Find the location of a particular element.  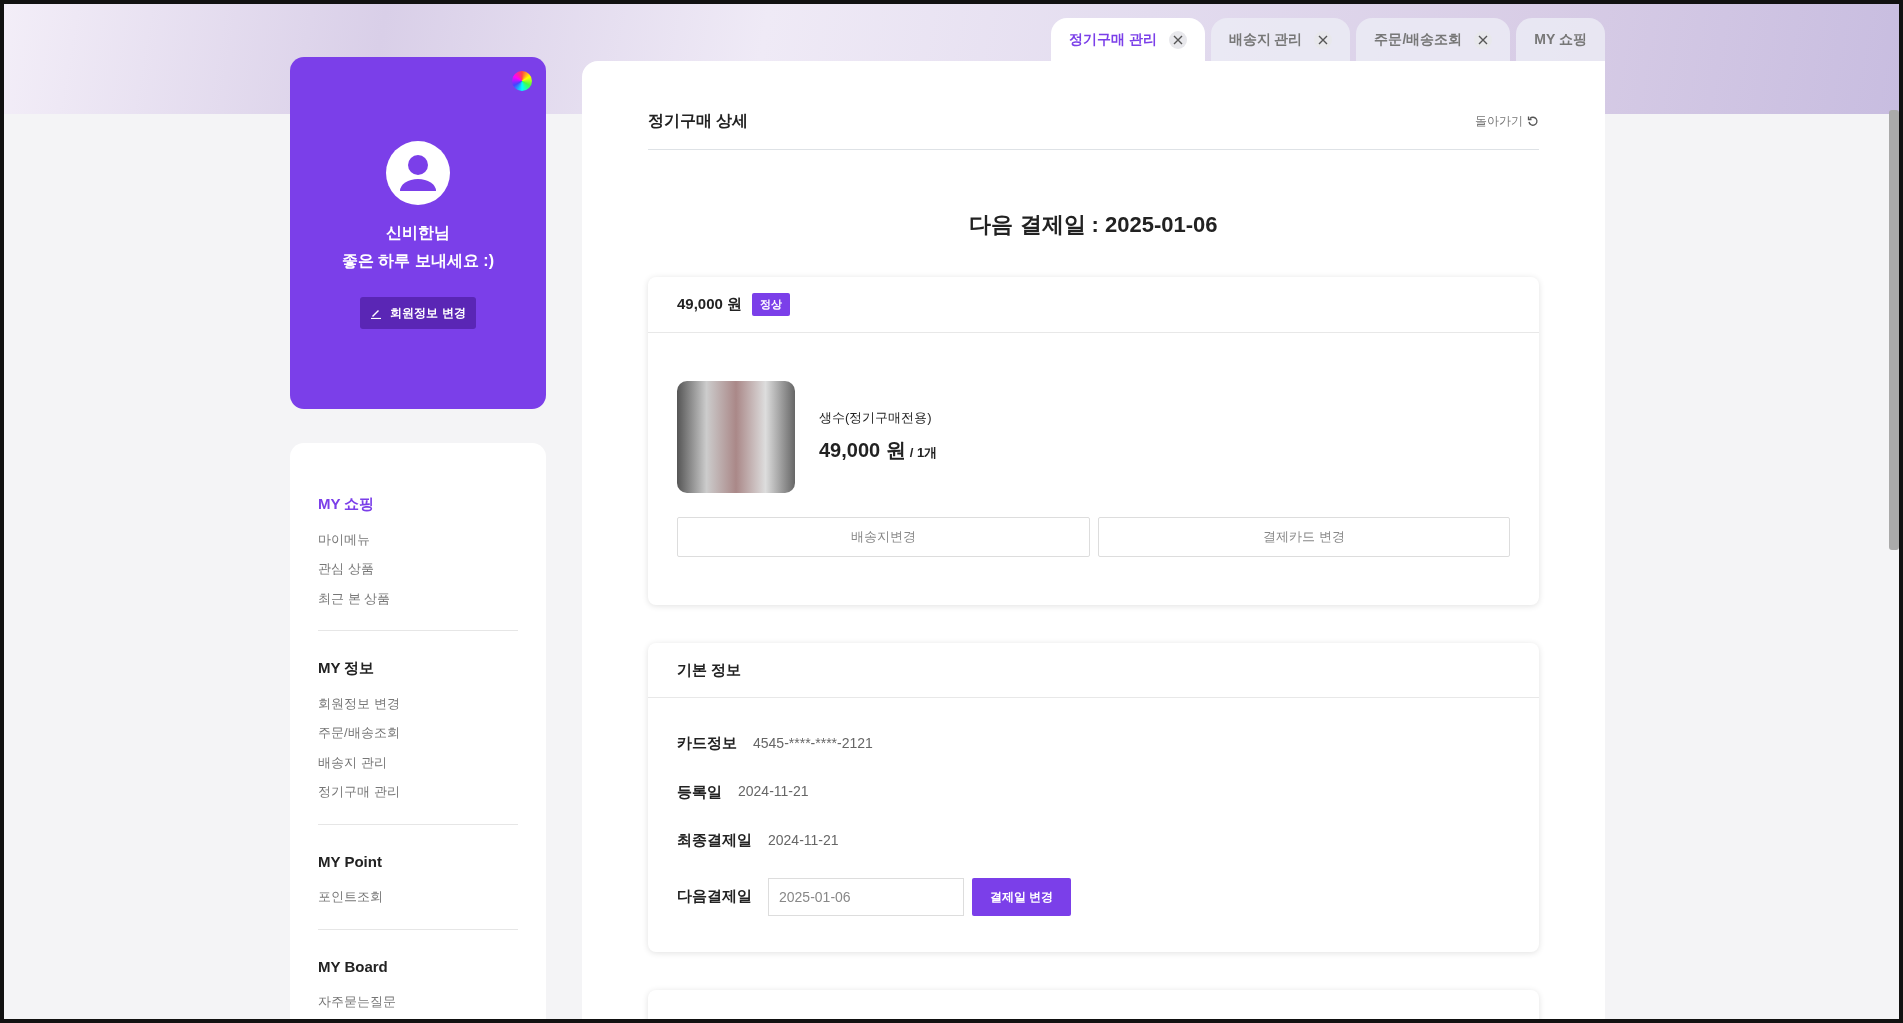

user-avatar-icon is located at coordinates (418, 173).